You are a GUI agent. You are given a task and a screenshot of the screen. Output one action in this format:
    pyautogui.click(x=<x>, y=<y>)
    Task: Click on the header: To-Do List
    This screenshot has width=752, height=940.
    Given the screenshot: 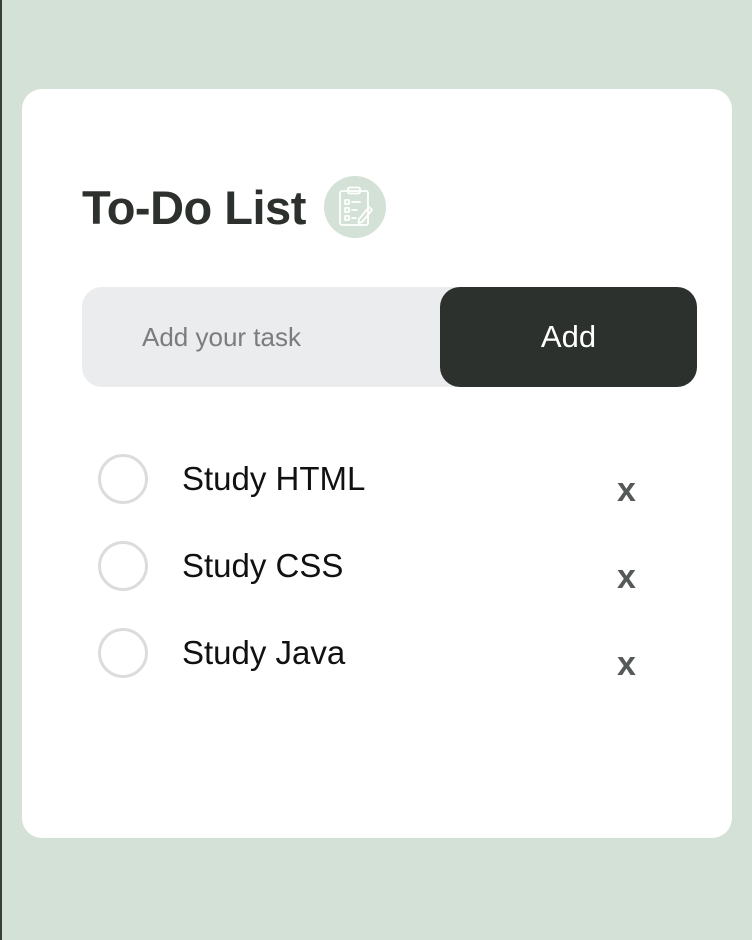 What is the action you would take?
    pyautogui.click(x=234, y=207)
    